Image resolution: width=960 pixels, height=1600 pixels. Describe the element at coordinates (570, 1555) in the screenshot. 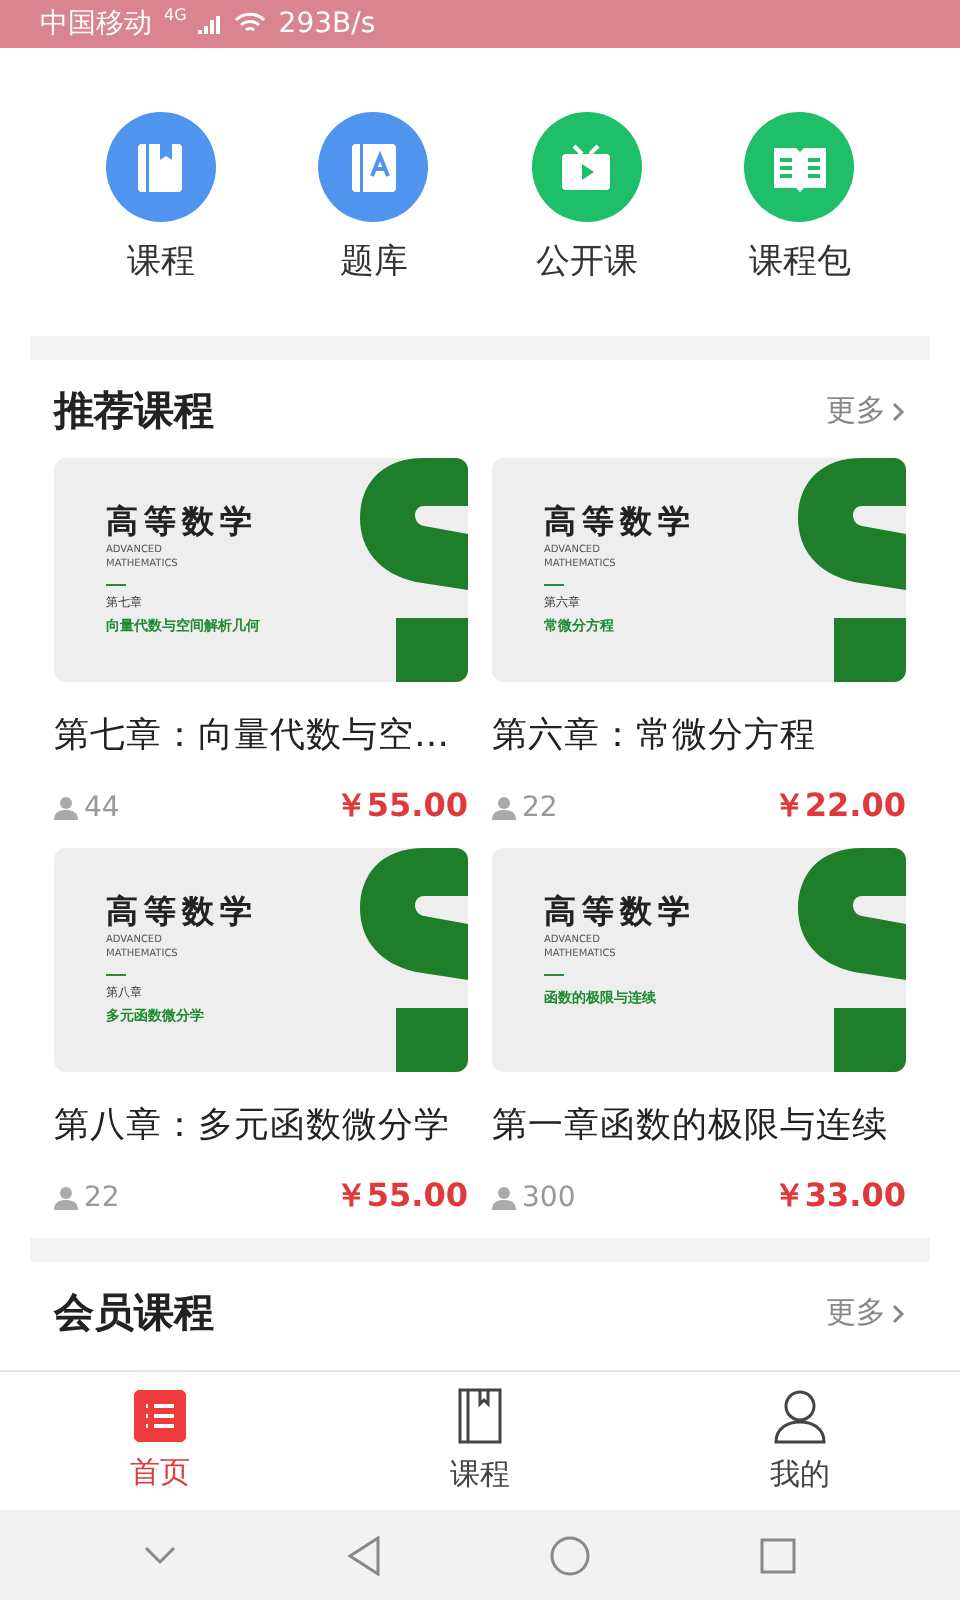

I see `home-icon` at that location.